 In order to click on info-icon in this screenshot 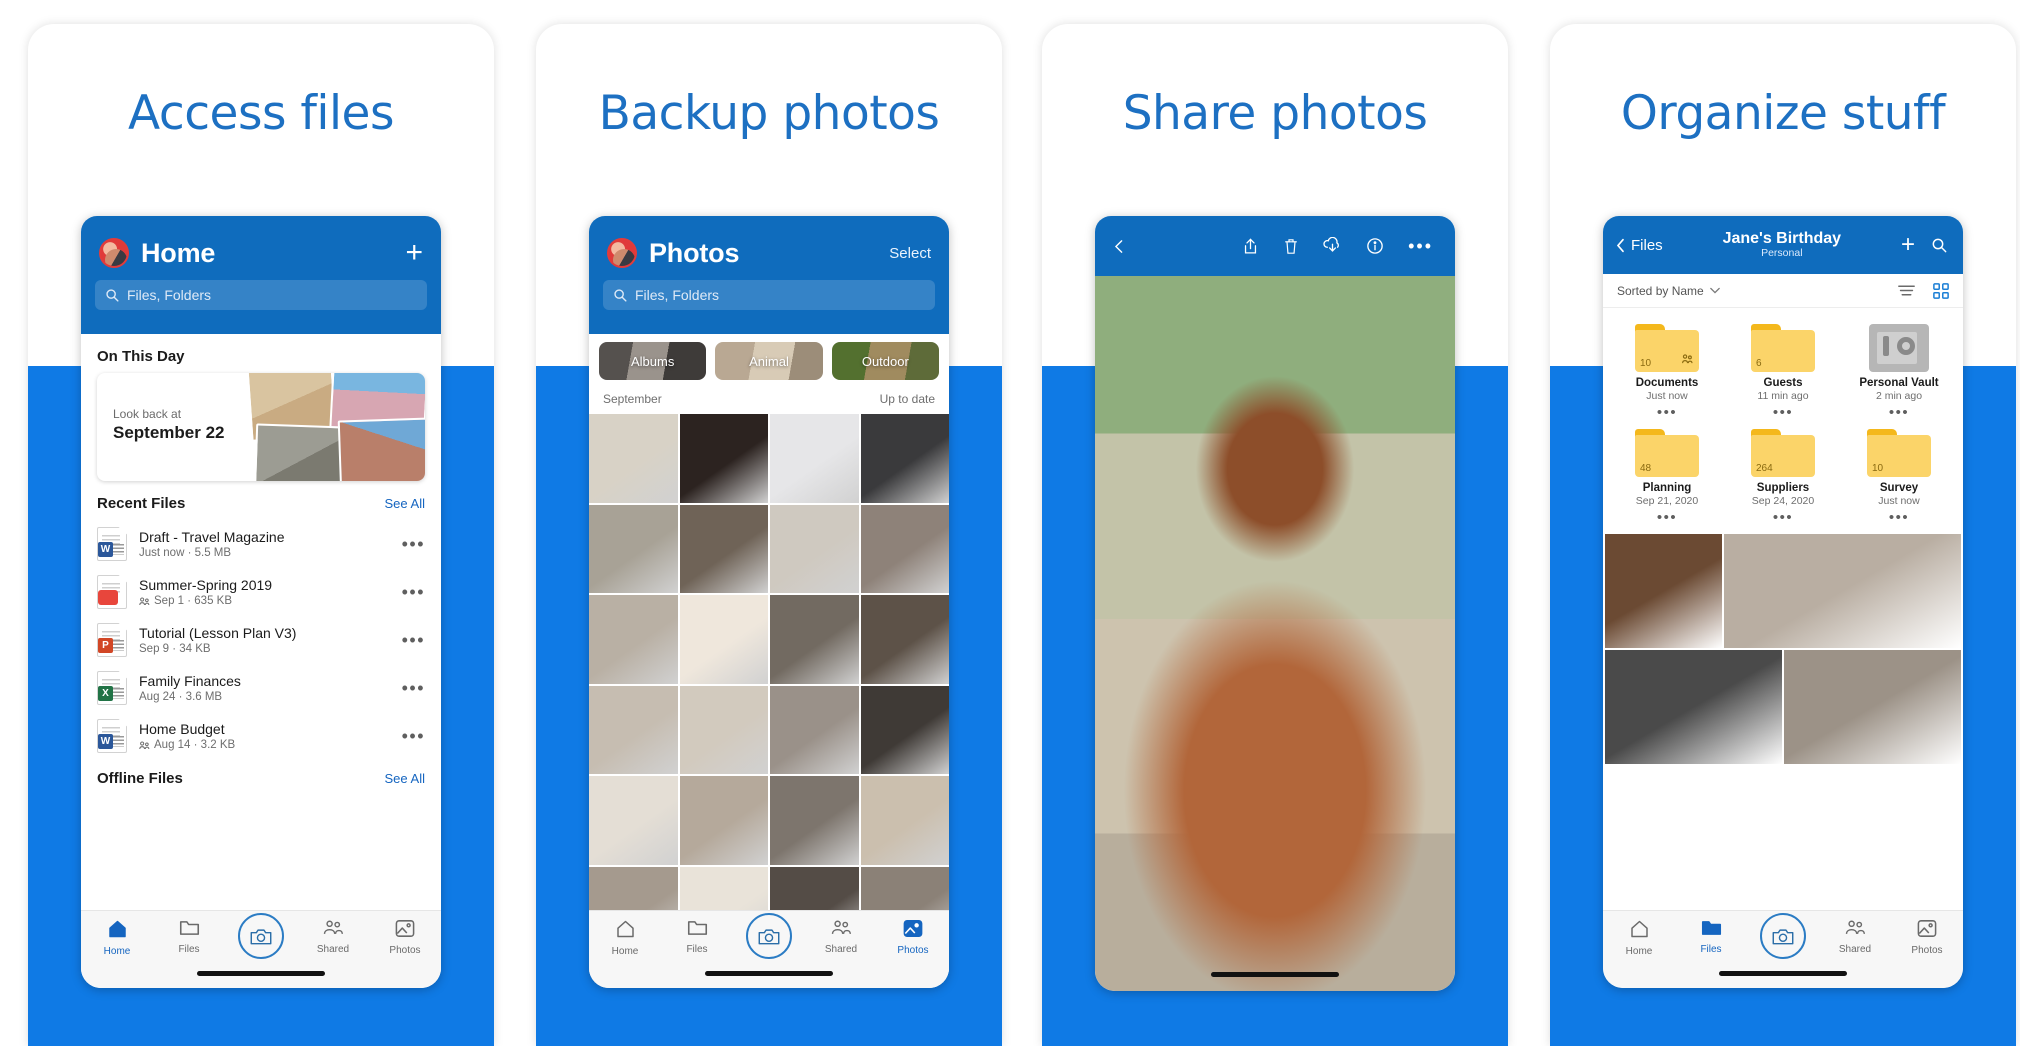, I will do `click(1375, 246)`.